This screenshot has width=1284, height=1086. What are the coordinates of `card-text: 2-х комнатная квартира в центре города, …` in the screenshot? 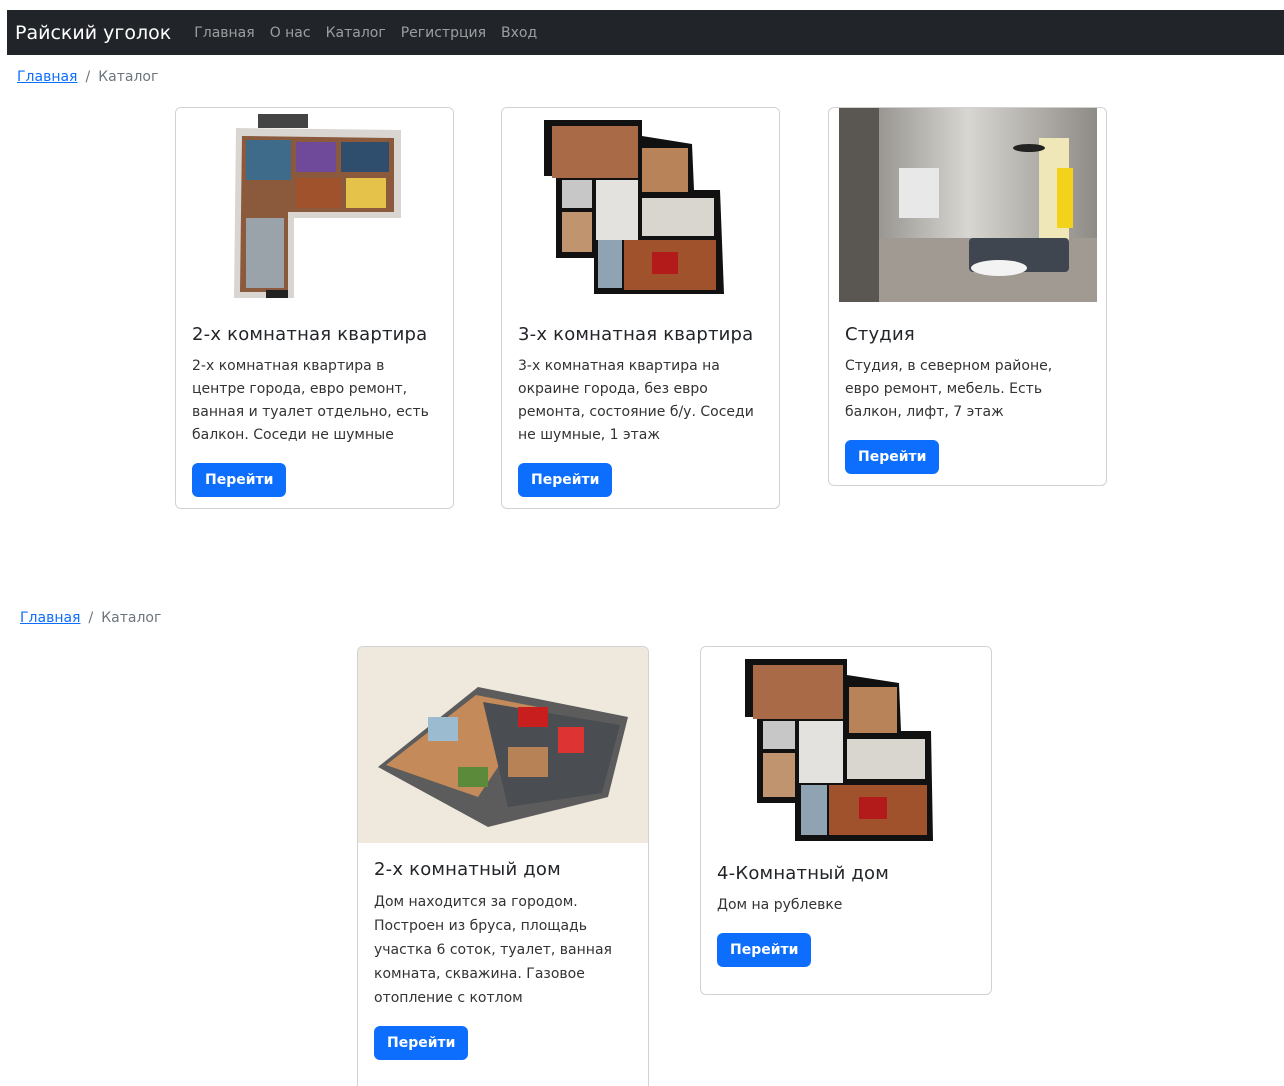 It's located at (310, 400).